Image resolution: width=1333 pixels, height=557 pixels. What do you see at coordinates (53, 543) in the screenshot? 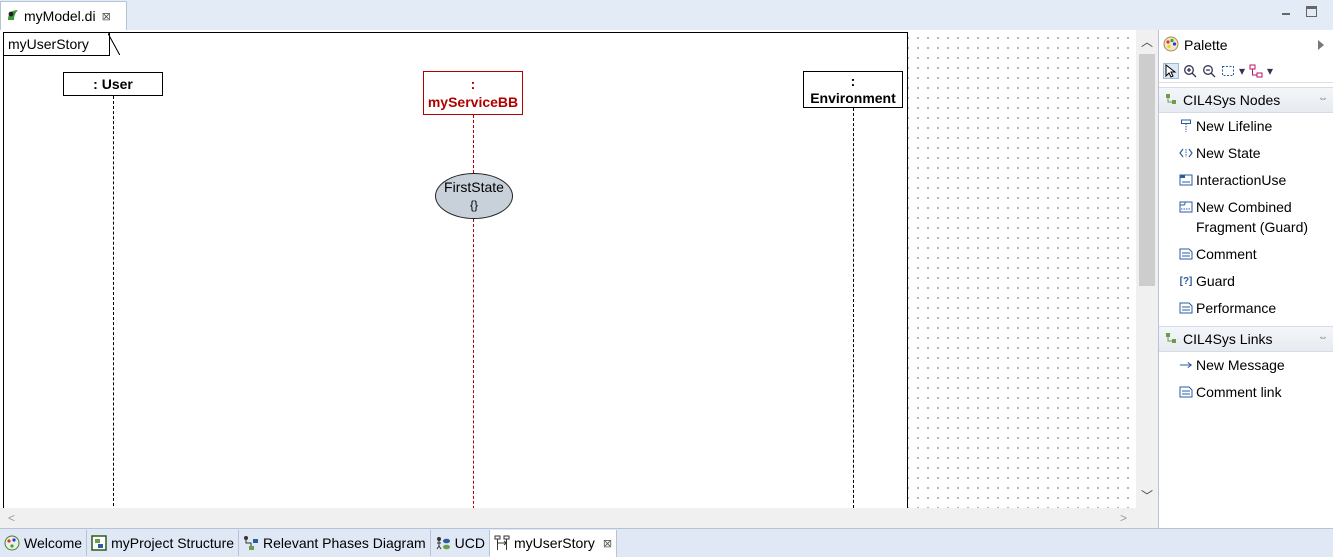
I see `tab-label: Welcome` at bounding box center [53, 543].